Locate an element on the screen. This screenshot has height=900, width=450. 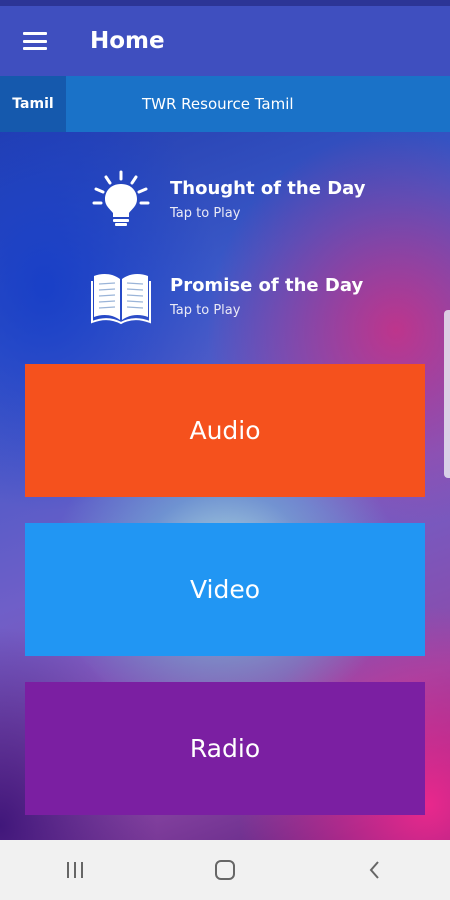
back-icon is located at coordinates (374, 870).